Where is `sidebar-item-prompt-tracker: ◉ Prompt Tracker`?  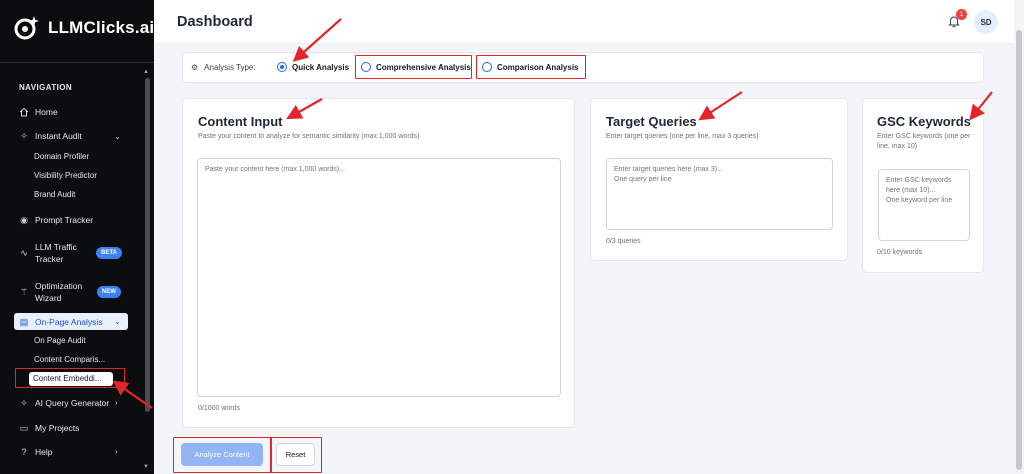 sidebar-item-prompt-tracker: ◉ Prompt Tracker is located at coordinates (56, 220).